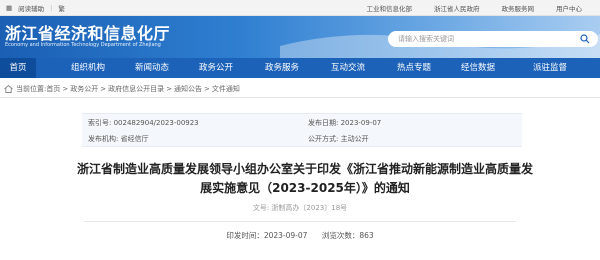 The width and height of the screenshot is (600, 260). I want to click on nav-interaction: 互动交流, so click(348, 68).